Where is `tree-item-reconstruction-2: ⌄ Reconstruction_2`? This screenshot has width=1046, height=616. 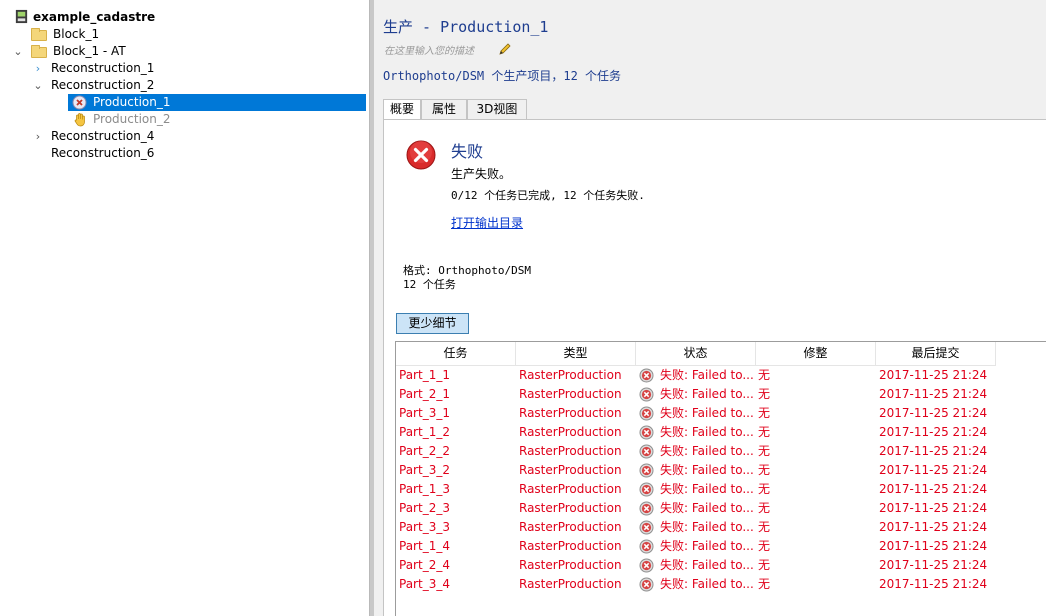 tree-item-reconstruction-2: ⌄ Reconstruction_2 is located at coordinates (184, 85).